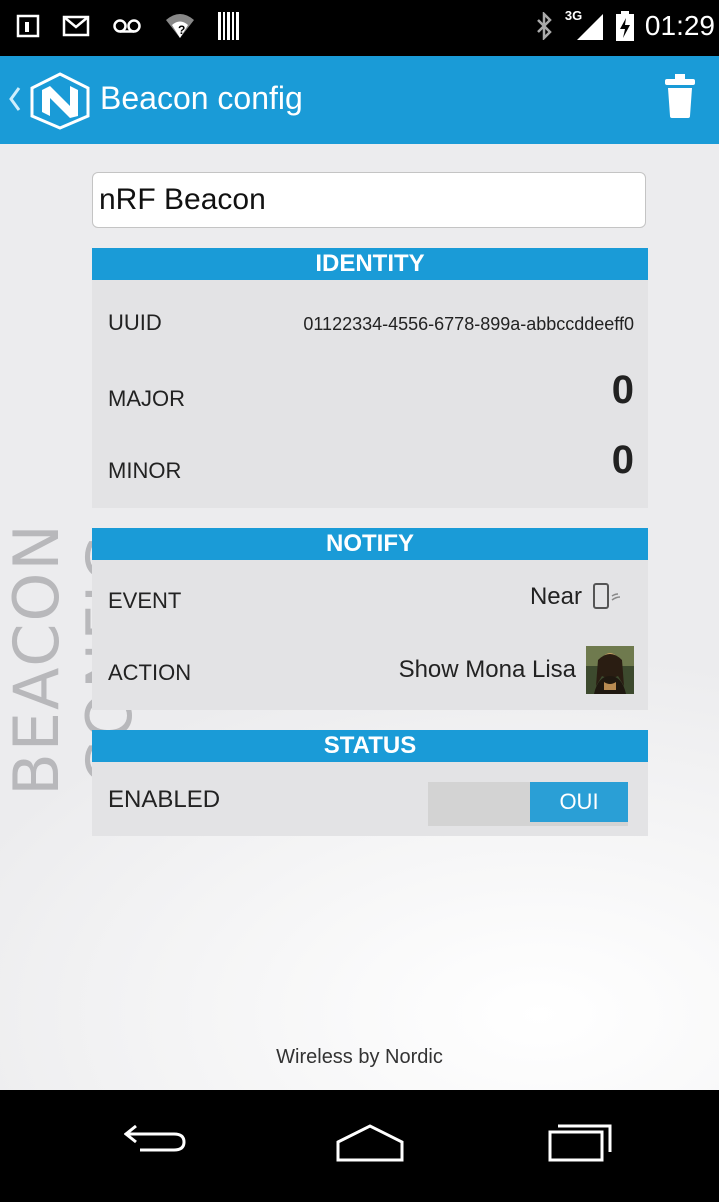 This screenshot has height=1202, width=719. What do you see at coordinates (15, 99) in the screenshot?
I see `back-icon` at bounding box center [15, 99].